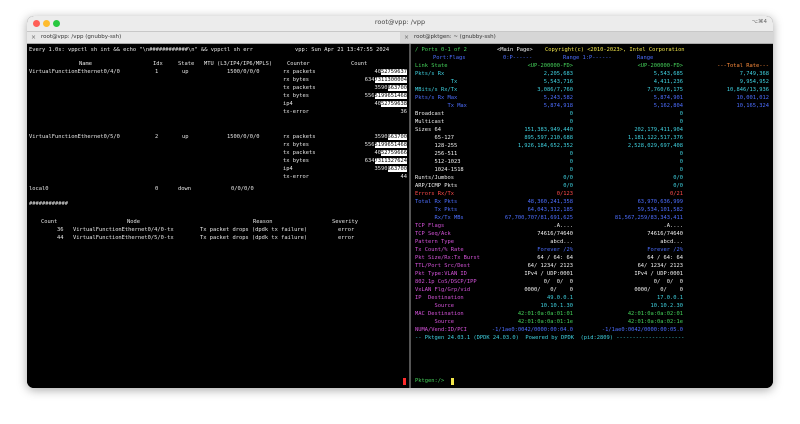 The image size is (800, 424). I want to click on port0-value: 10.10.1.30, so click(556, 306).